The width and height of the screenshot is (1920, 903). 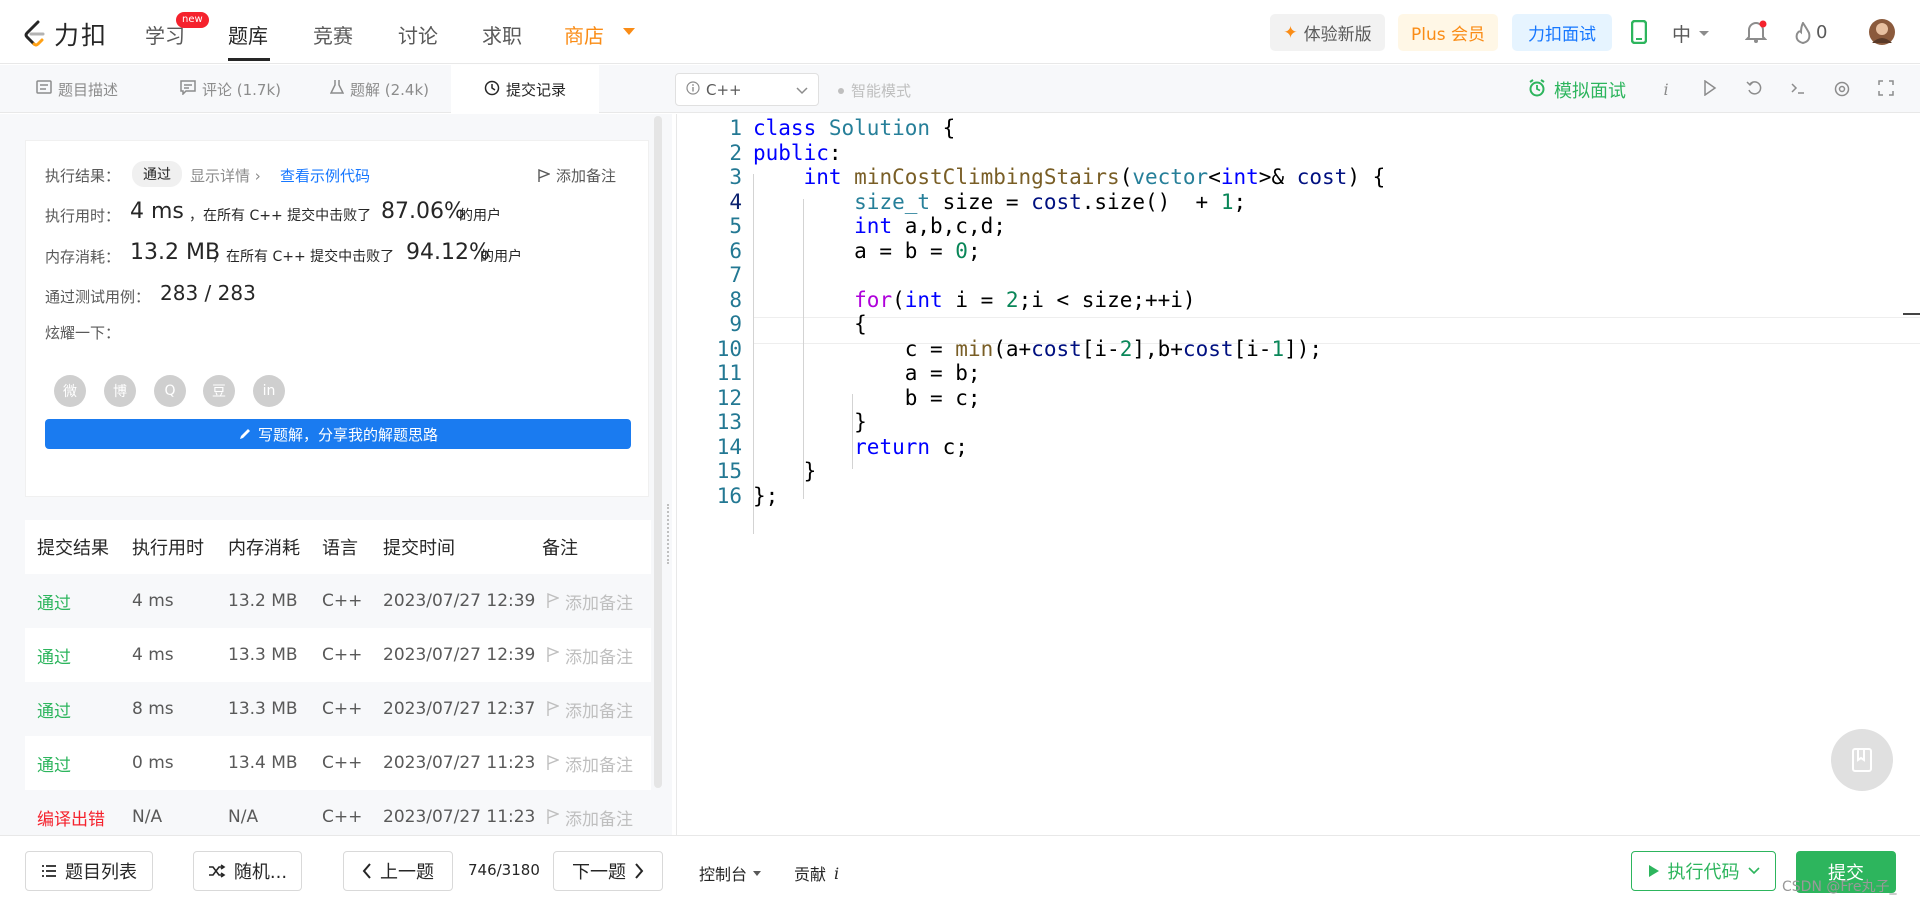 I want to click on contribute-label: 贡献, so click(x=810, y=874).